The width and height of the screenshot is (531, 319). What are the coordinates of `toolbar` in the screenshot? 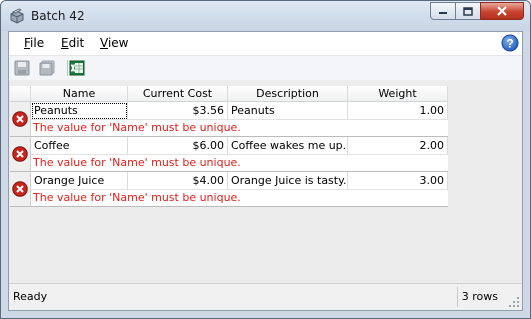 It's located at (265, 68).